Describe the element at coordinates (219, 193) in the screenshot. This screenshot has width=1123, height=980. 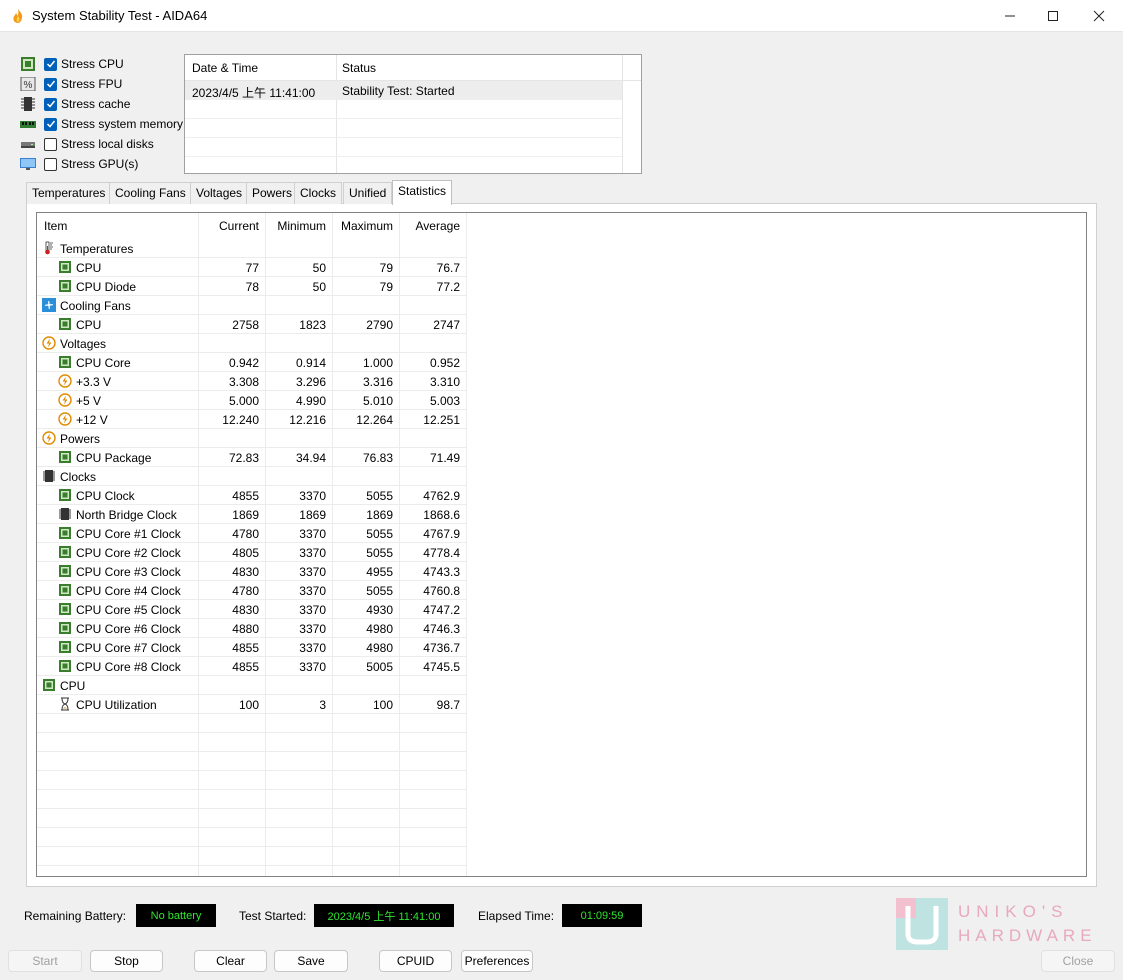
I see `tab-voltages: Voltages` at that location.